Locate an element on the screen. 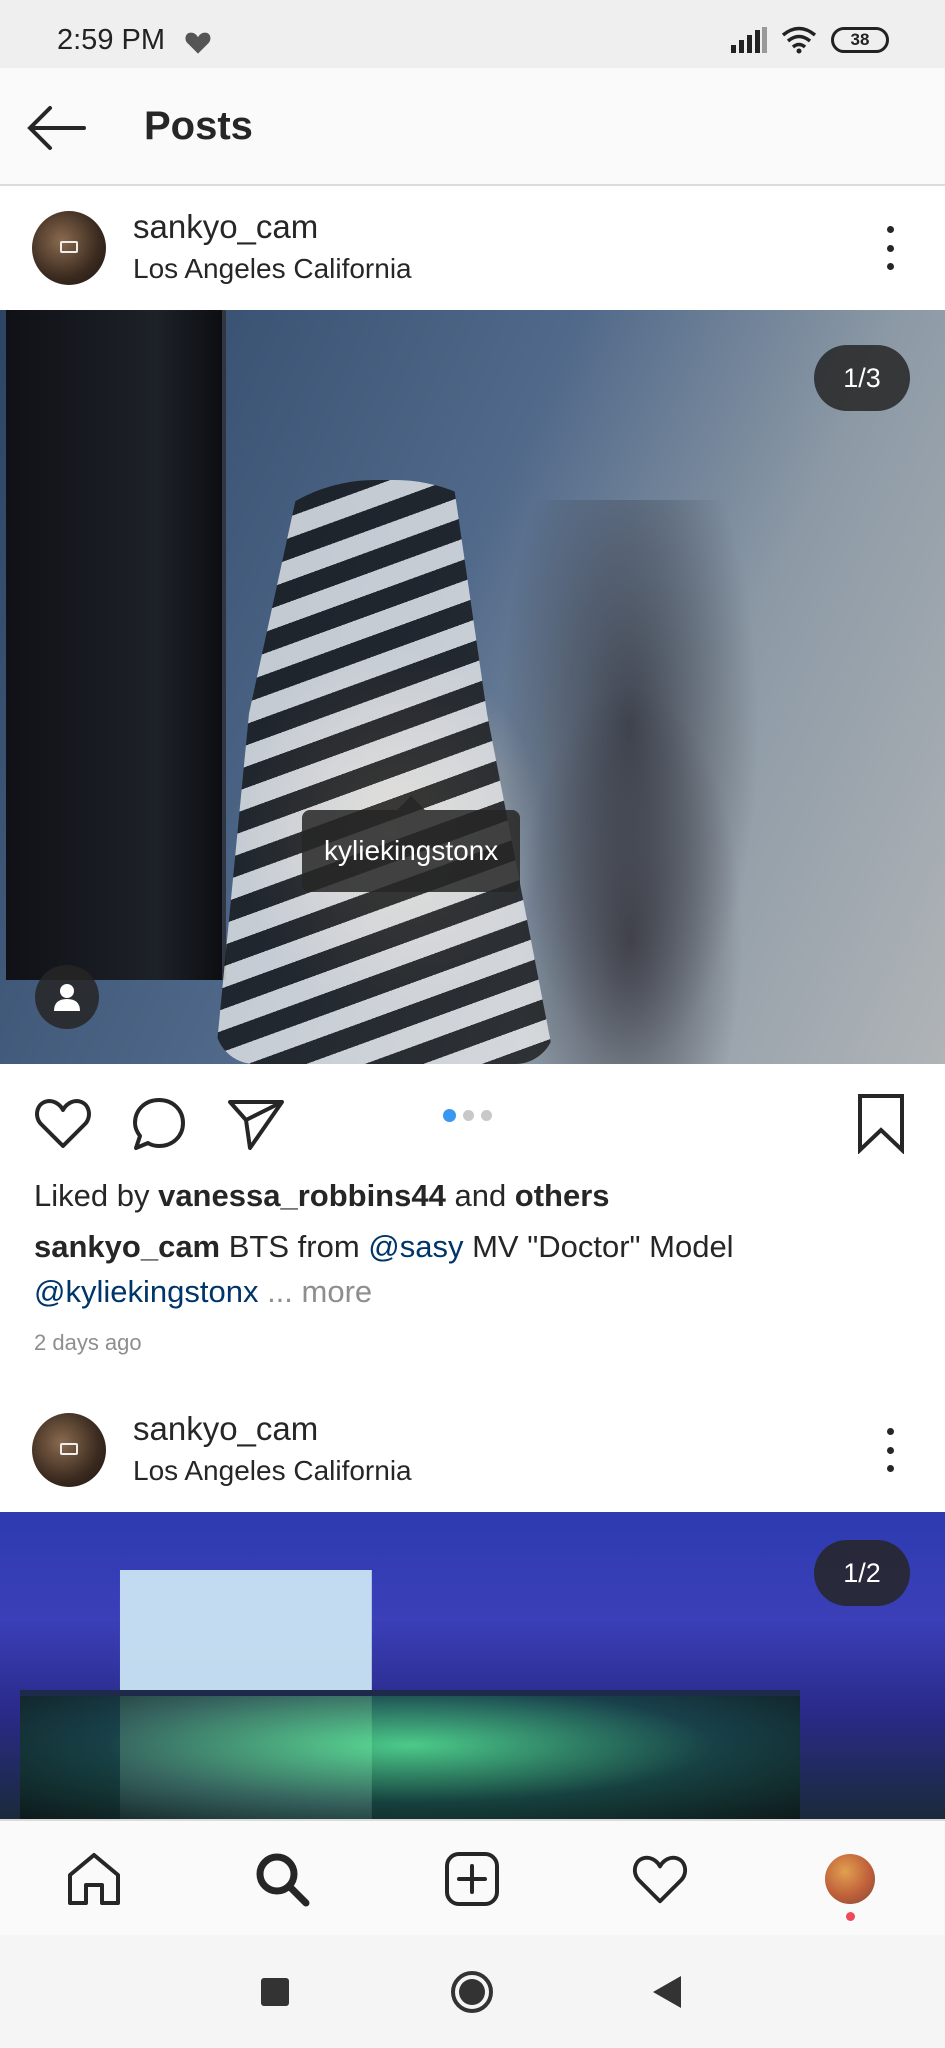 The height and width of the screenshot is (2048, 945). comment-icon is located at coordinates (159, 1123).